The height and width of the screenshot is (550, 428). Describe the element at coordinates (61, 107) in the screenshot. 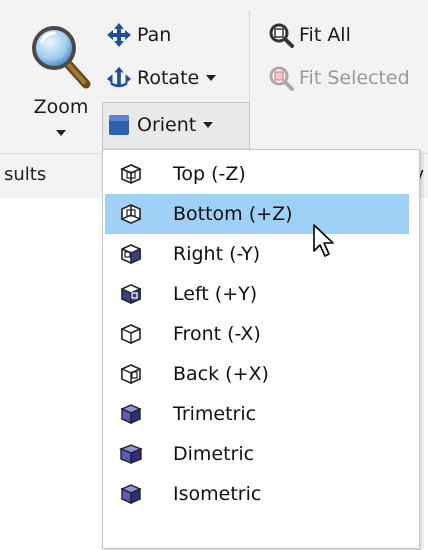

I see `zoom-label: Zoom` at that location.